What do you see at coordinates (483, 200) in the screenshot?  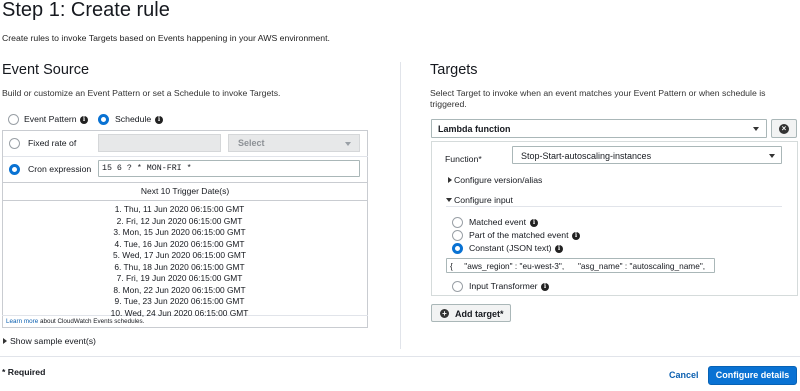 I see `configure-input-toggle: Configure input` at bounding box center [483, 200].